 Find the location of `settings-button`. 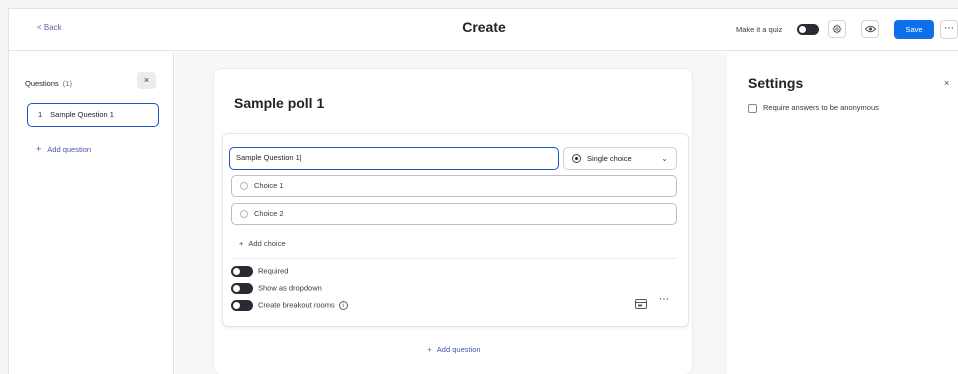

settings-button is located at coordinates (837, 29).